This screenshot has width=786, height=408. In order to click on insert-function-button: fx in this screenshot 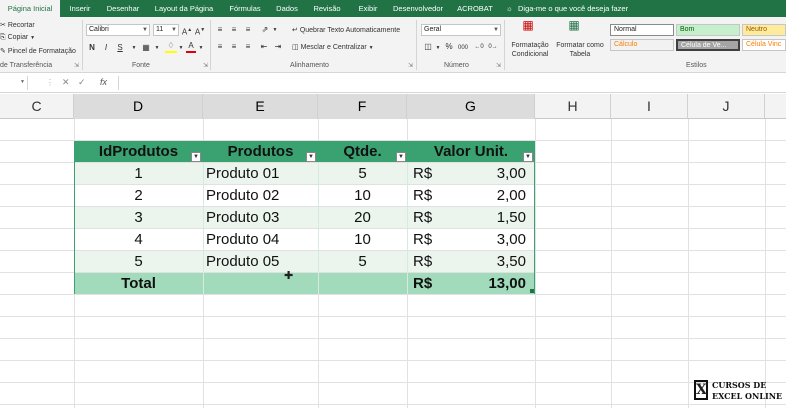, I will do `click(103, 82)`.